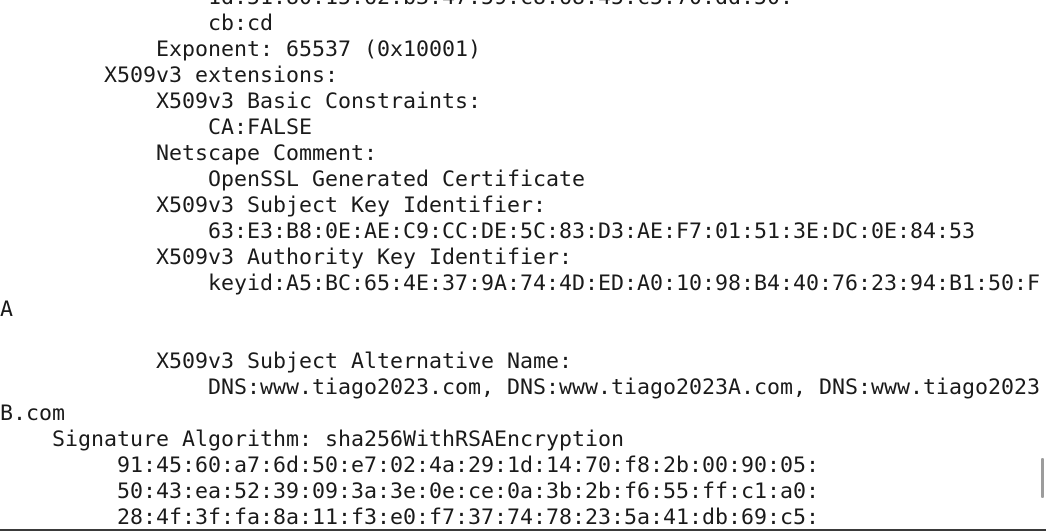 This screenshot has width=1046, height=531. I want to click on terminal-line: X509v3 extensions:, so click(169, 75).